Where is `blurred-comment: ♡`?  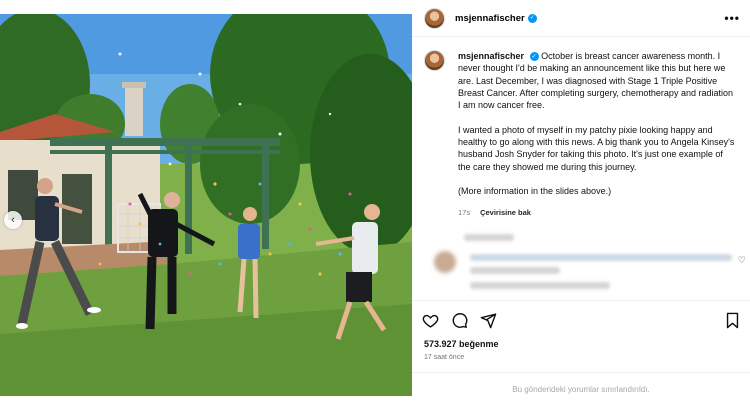 blurred-comment: ♡ is located at coordinates (587, 265).